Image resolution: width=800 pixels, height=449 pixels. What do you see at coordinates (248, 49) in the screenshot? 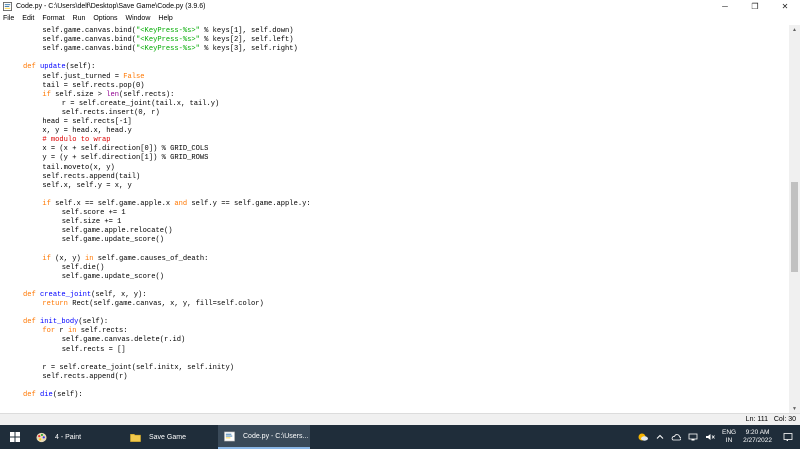
I see `code-token: % keys[3], self.right)` at bounding box center [248, 49].